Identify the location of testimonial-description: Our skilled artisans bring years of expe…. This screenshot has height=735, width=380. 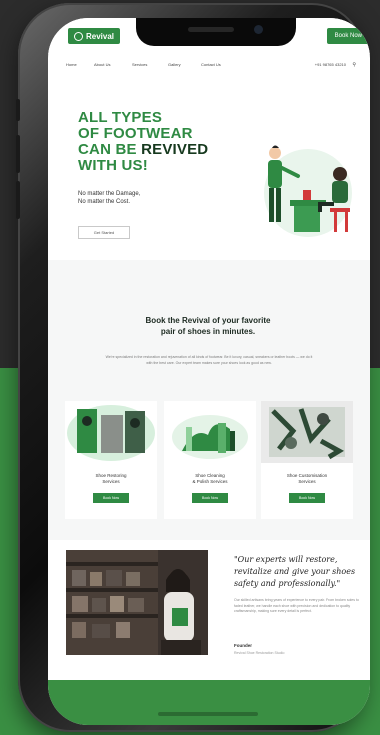
(296, 605).